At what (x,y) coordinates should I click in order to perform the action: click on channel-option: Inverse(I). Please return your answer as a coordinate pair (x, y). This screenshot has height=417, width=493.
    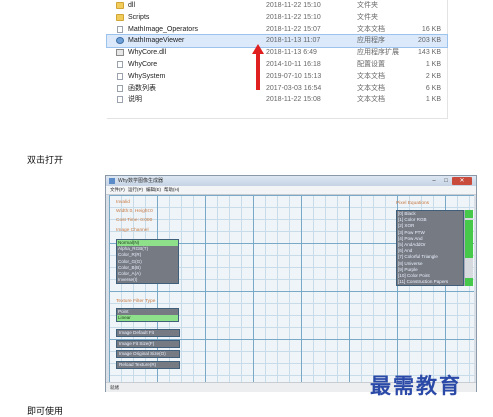
    Looking at the image, I should click on (147, 280).